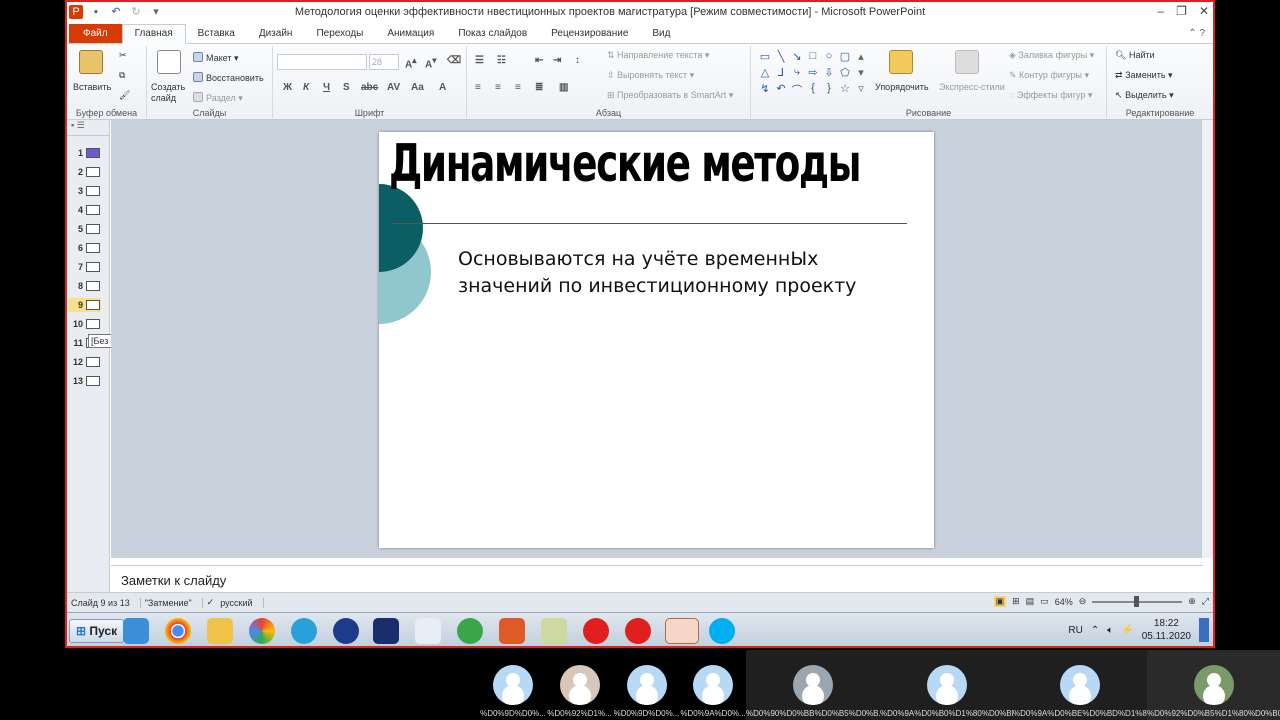 Image resolution: width=1280 pixels, height=720 pixels. What do you see at coordinates (262, 631) in the screenshot?
I see `photos-icon` at bounding box center [262, 631].